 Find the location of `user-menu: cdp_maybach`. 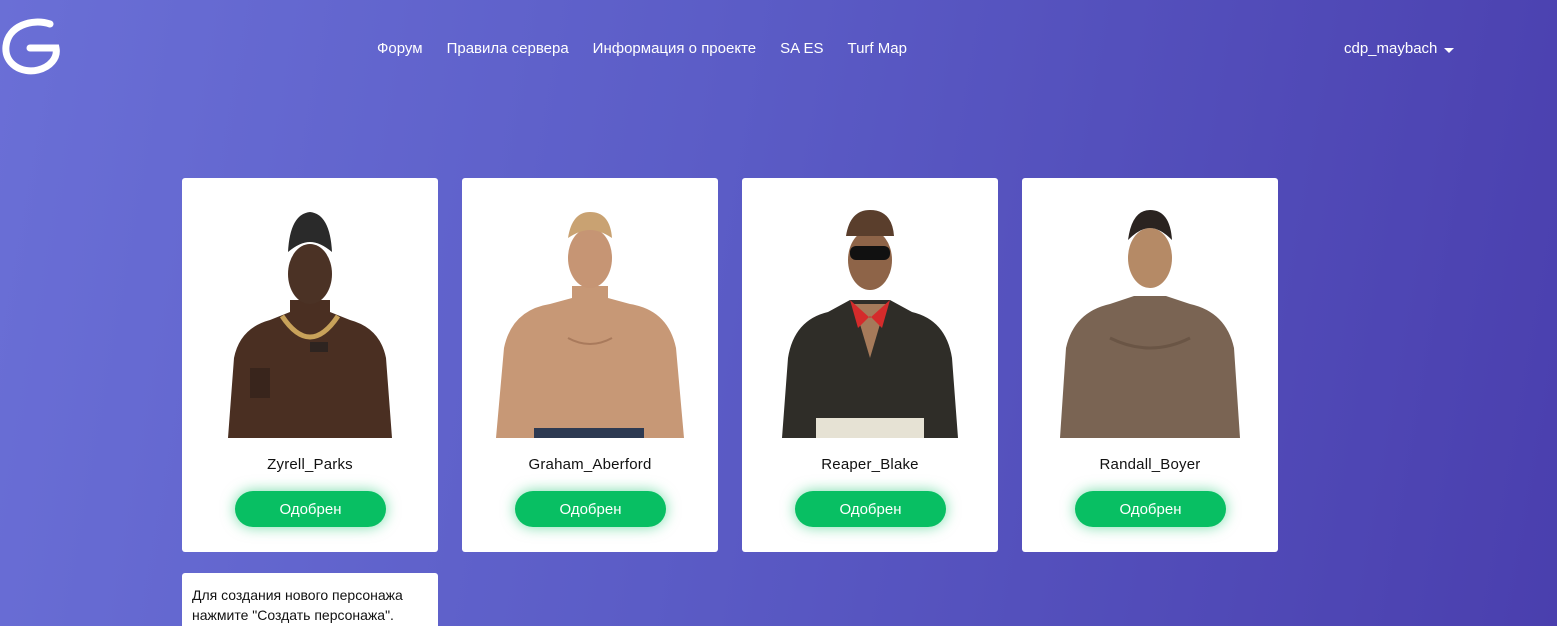

user-menu: cdp_maybach is located at coordinates (1399, 48).